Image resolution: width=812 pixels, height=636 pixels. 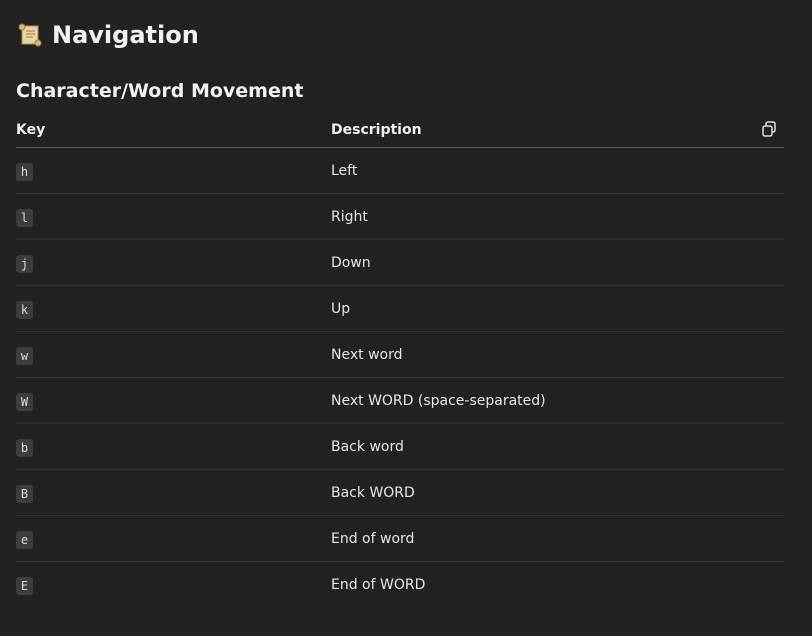 What do you see at coordinates (373, 493) in the screenshot?
I see `key-description: Back WORD` at bounding box center [373, 493].